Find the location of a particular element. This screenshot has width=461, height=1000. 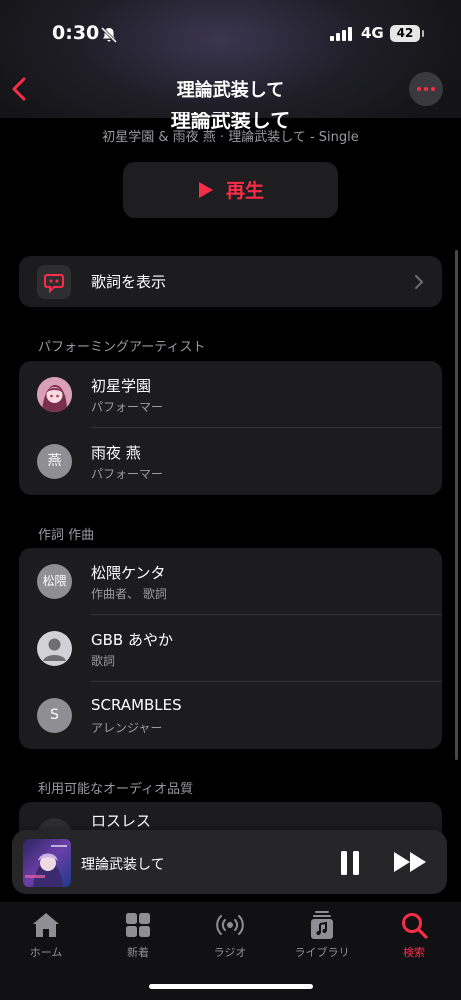

home-icon is located at coordinates (46, 925).